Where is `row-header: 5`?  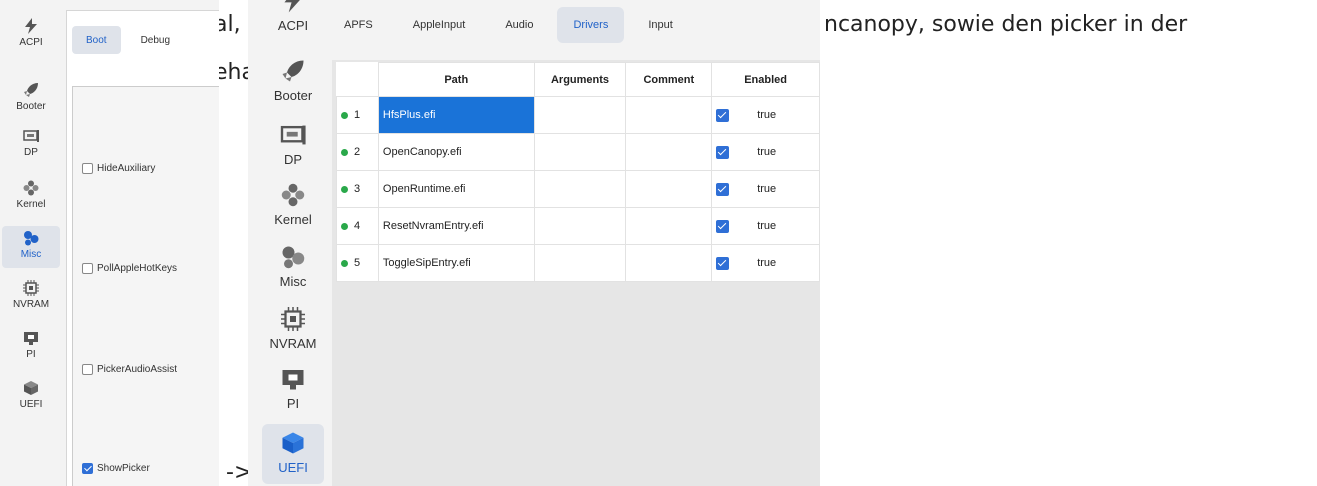 row-header: 5 is located at coordinates (357, 263).